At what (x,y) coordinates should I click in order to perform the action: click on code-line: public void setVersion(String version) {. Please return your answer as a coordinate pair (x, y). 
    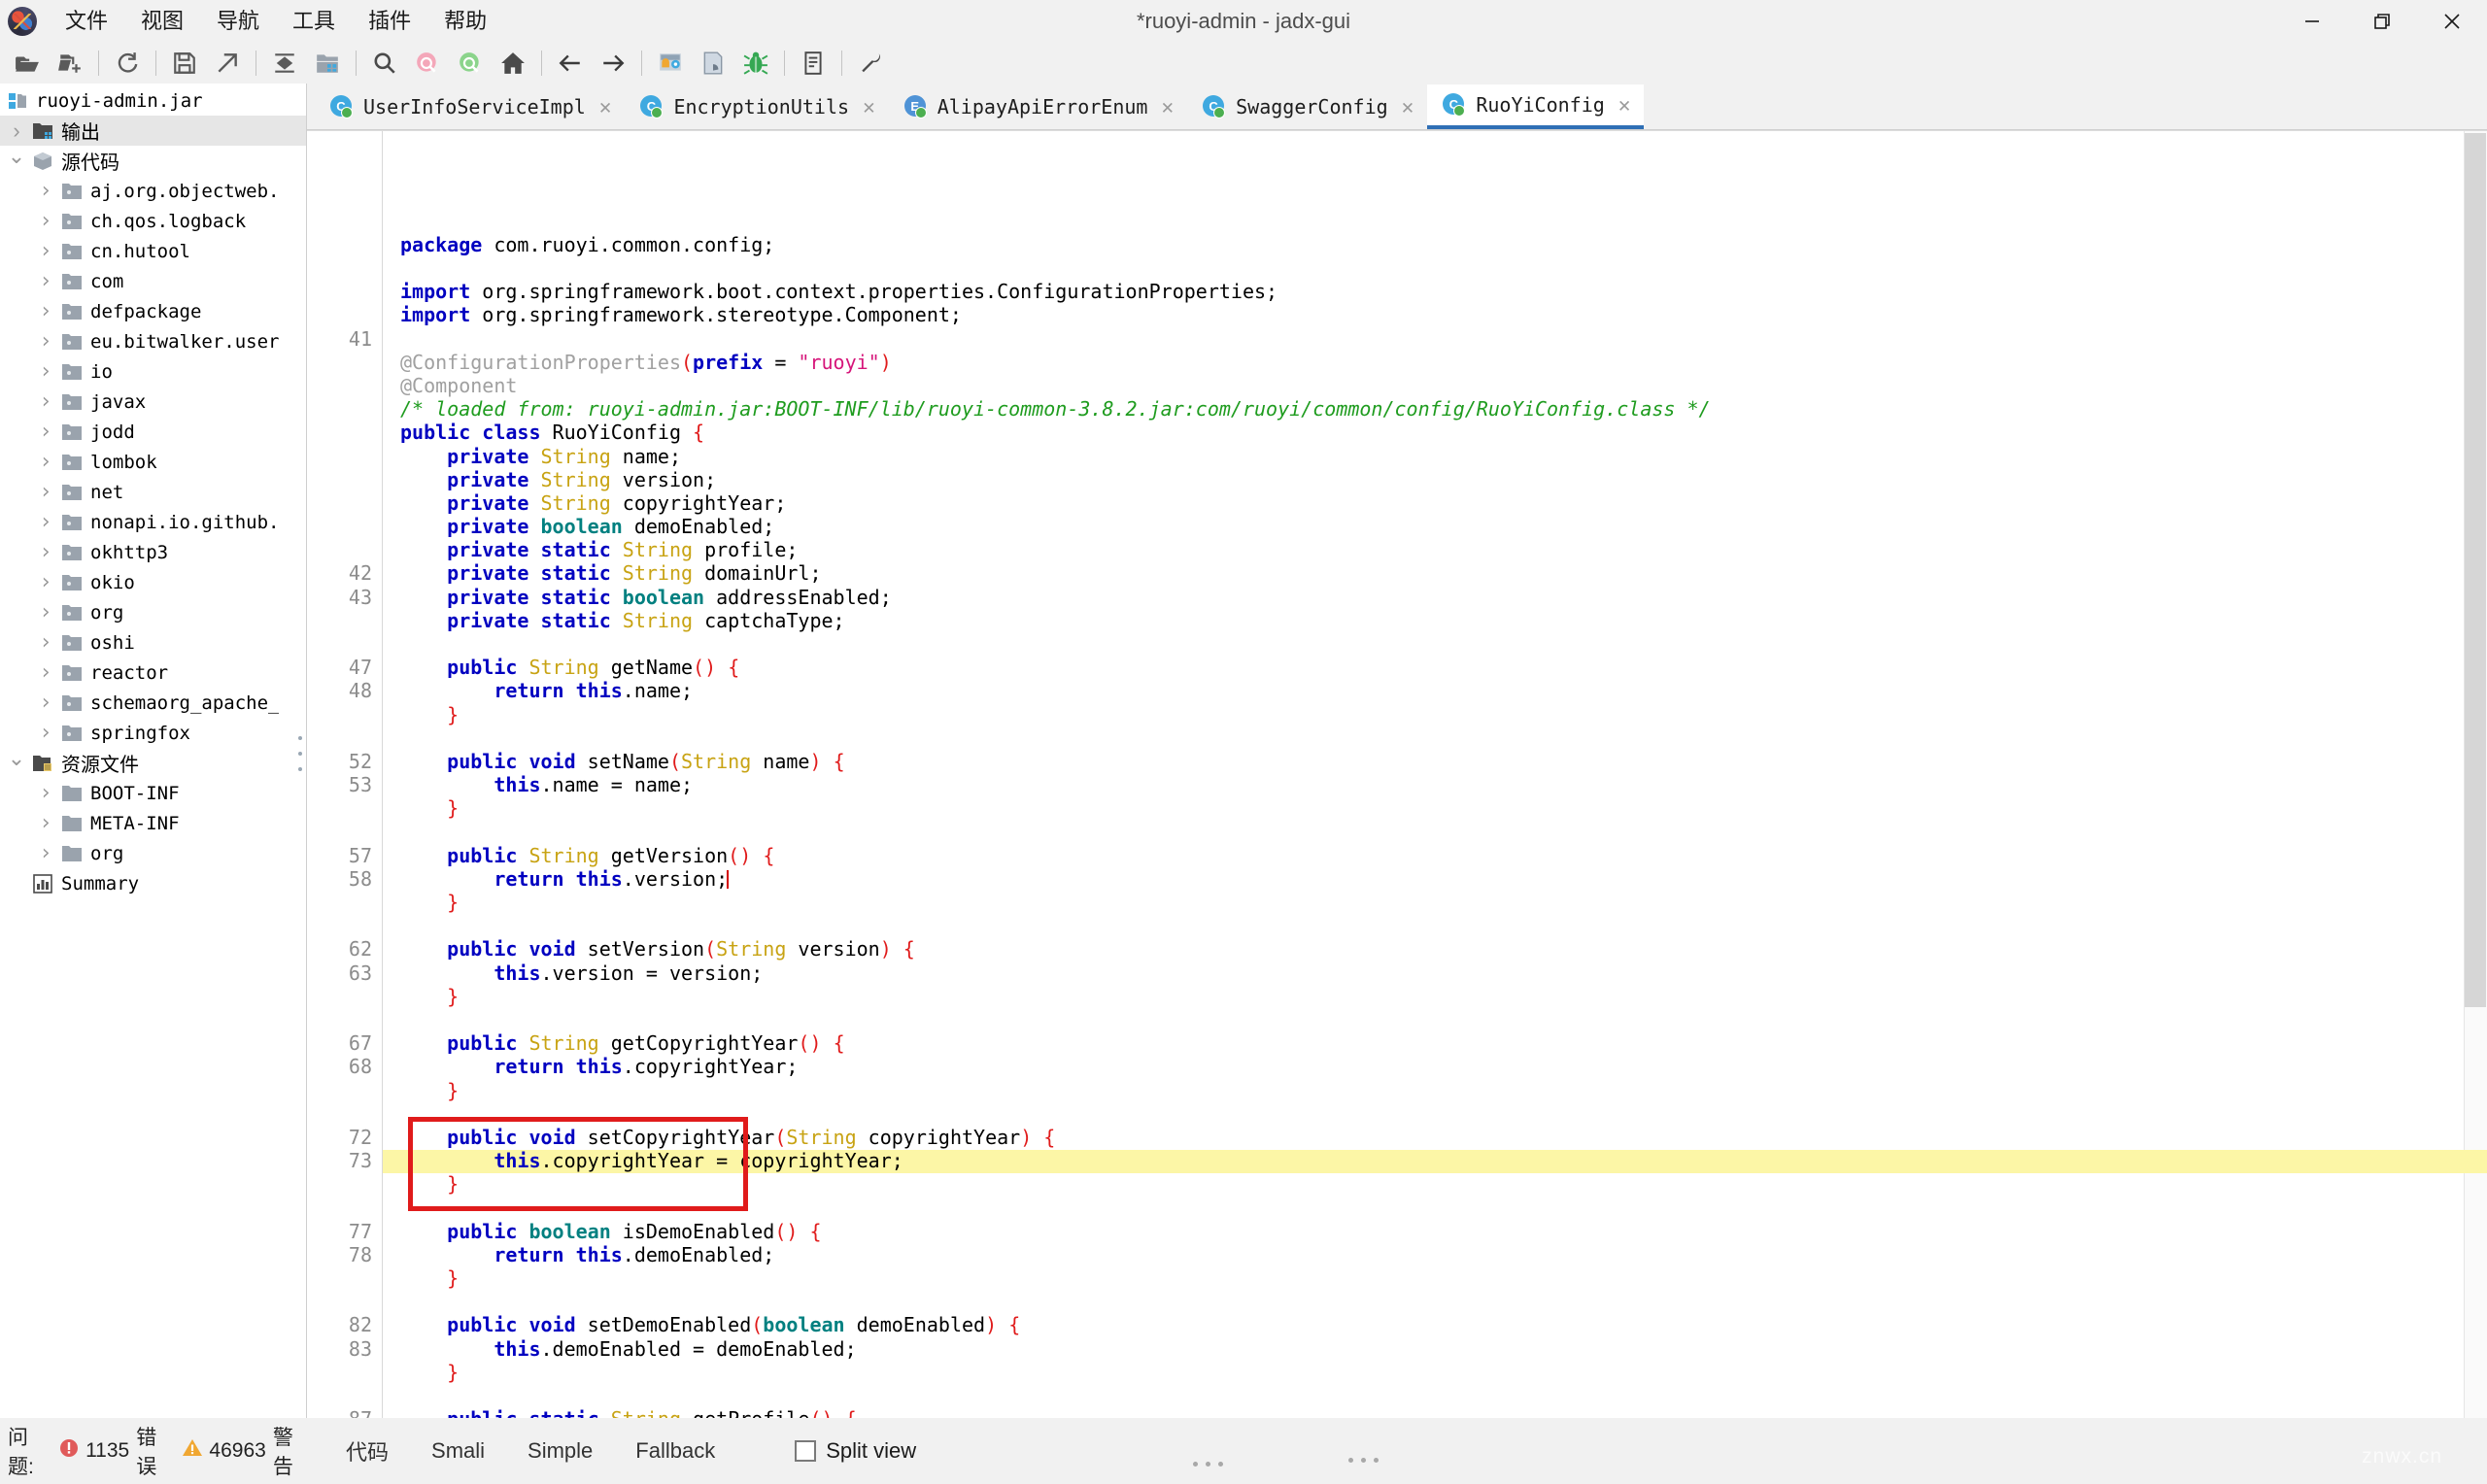
    Looking at the image, I should click on (1443, 949).